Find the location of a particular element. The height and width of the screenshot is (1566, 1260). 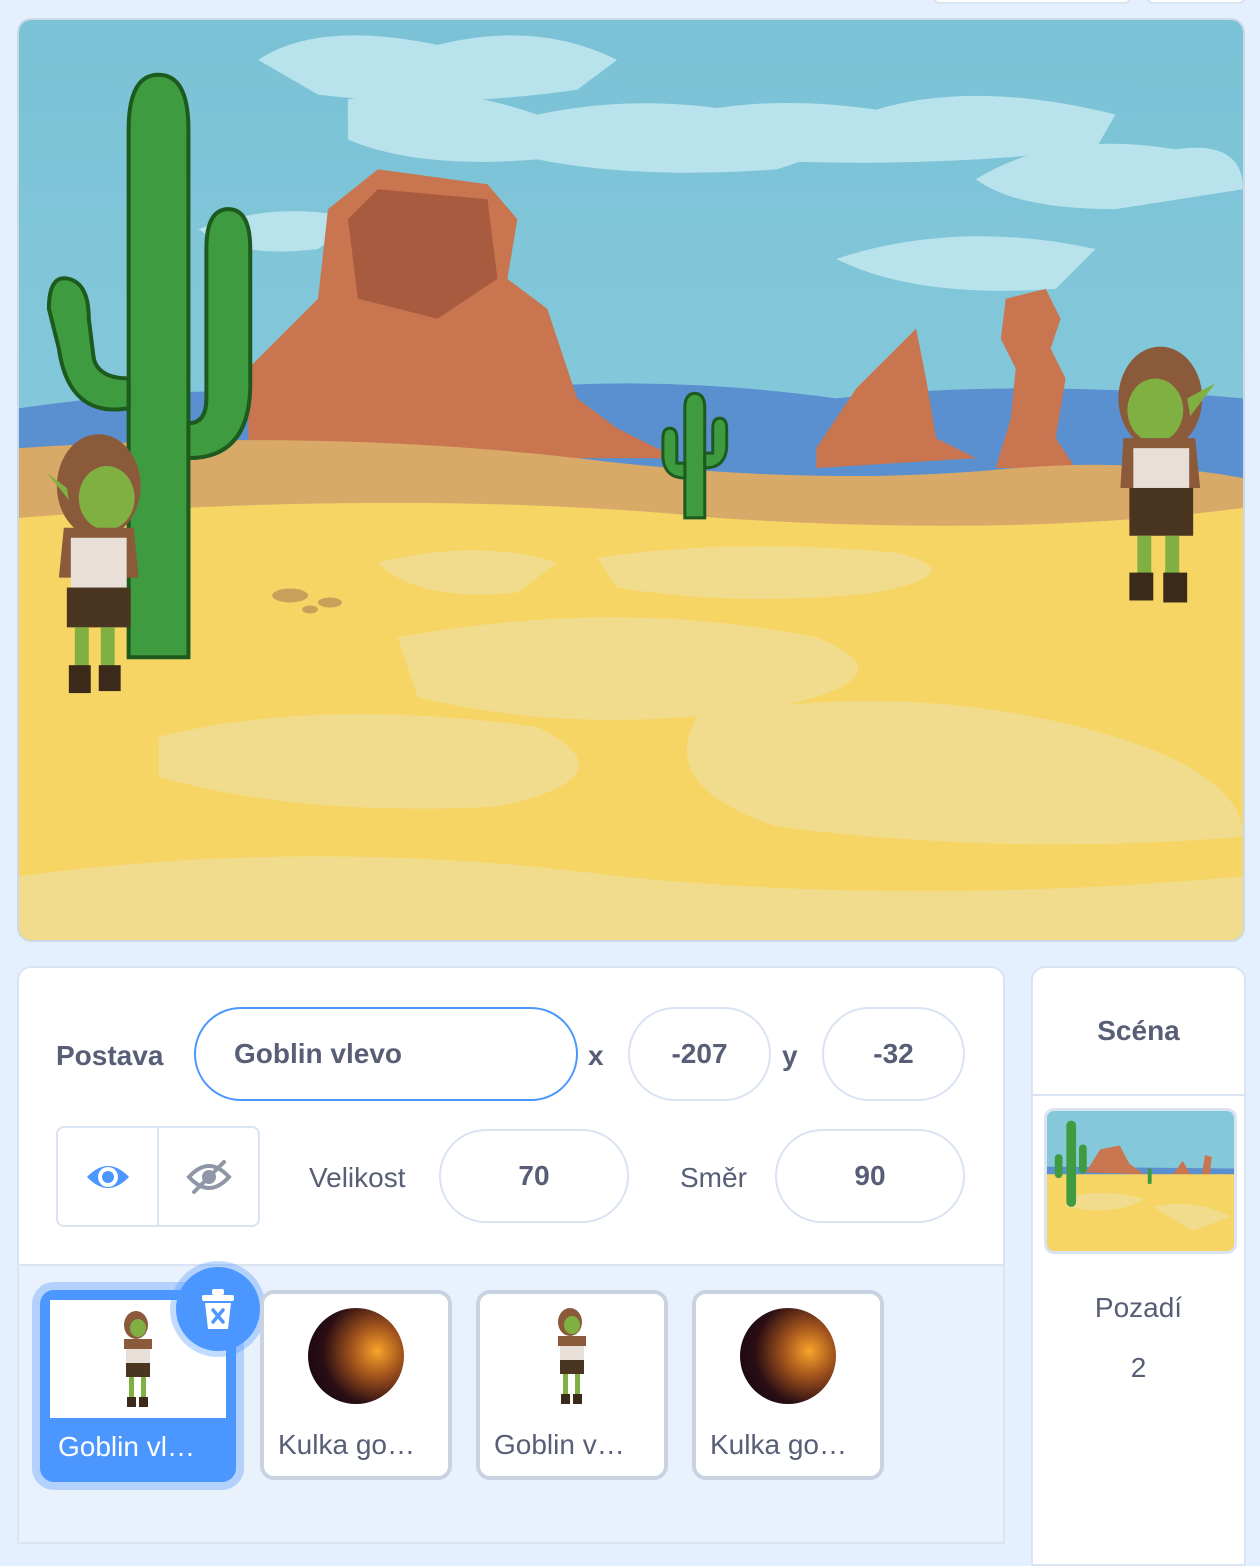

sprite-name-input: Goblin vlevo is located at coordinates (386, 1054).